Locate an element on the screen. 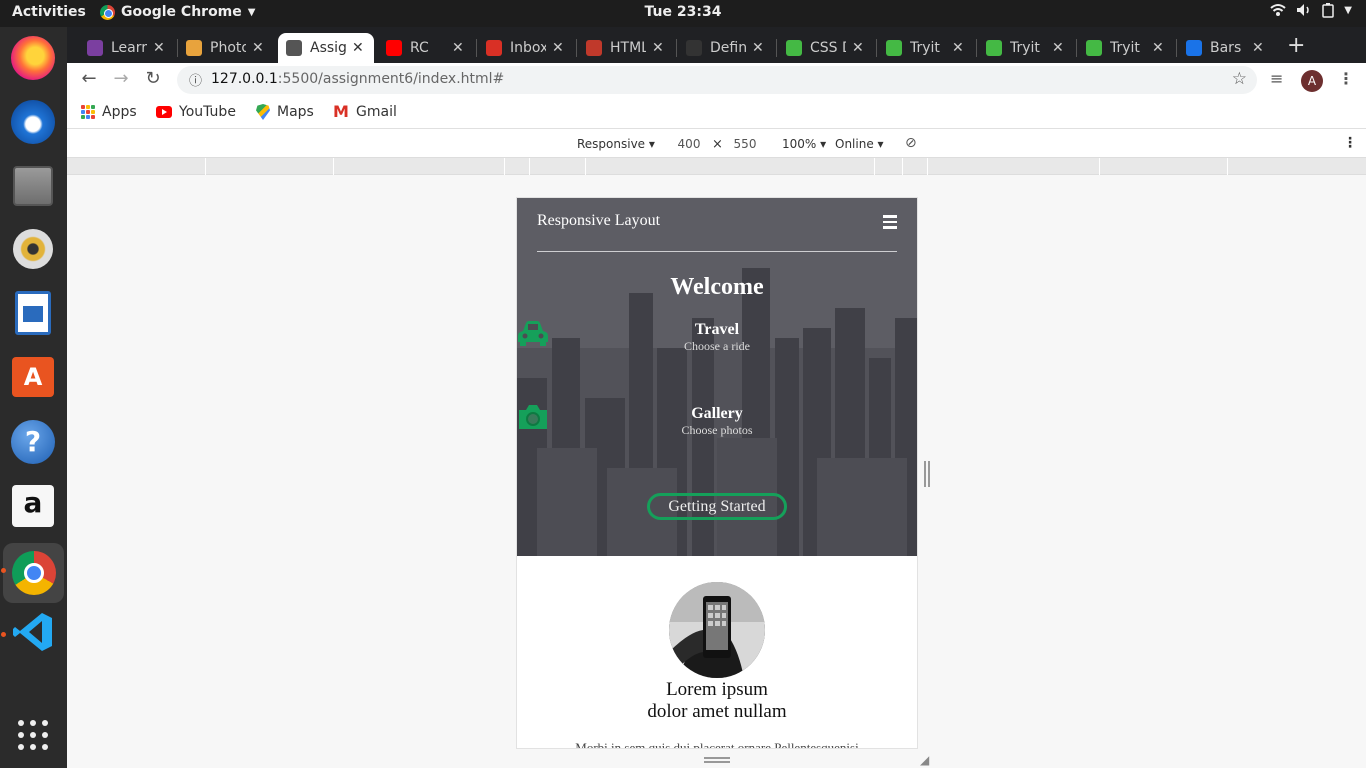 The width and height of the screenshot is (1366, 768). back-button: ← is located at coordinates (89, 78).